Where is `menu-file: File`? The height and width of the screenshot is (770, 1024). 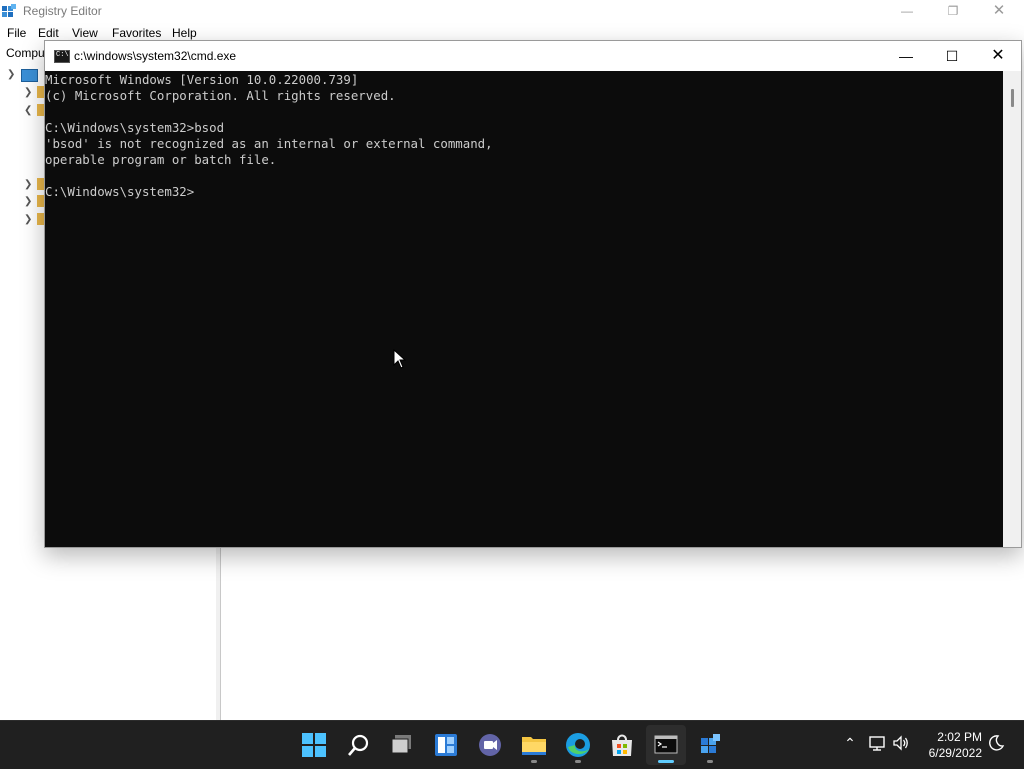 menu-file: File is located at coordinates (16, 33).